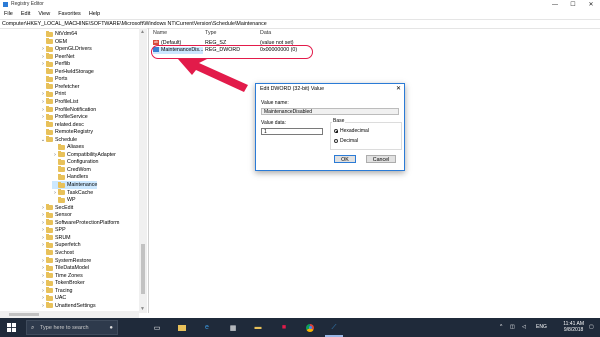 This screenshot has width=600, height=337. I want to click on clock-date: 9/8/2018, so click(573, 330).